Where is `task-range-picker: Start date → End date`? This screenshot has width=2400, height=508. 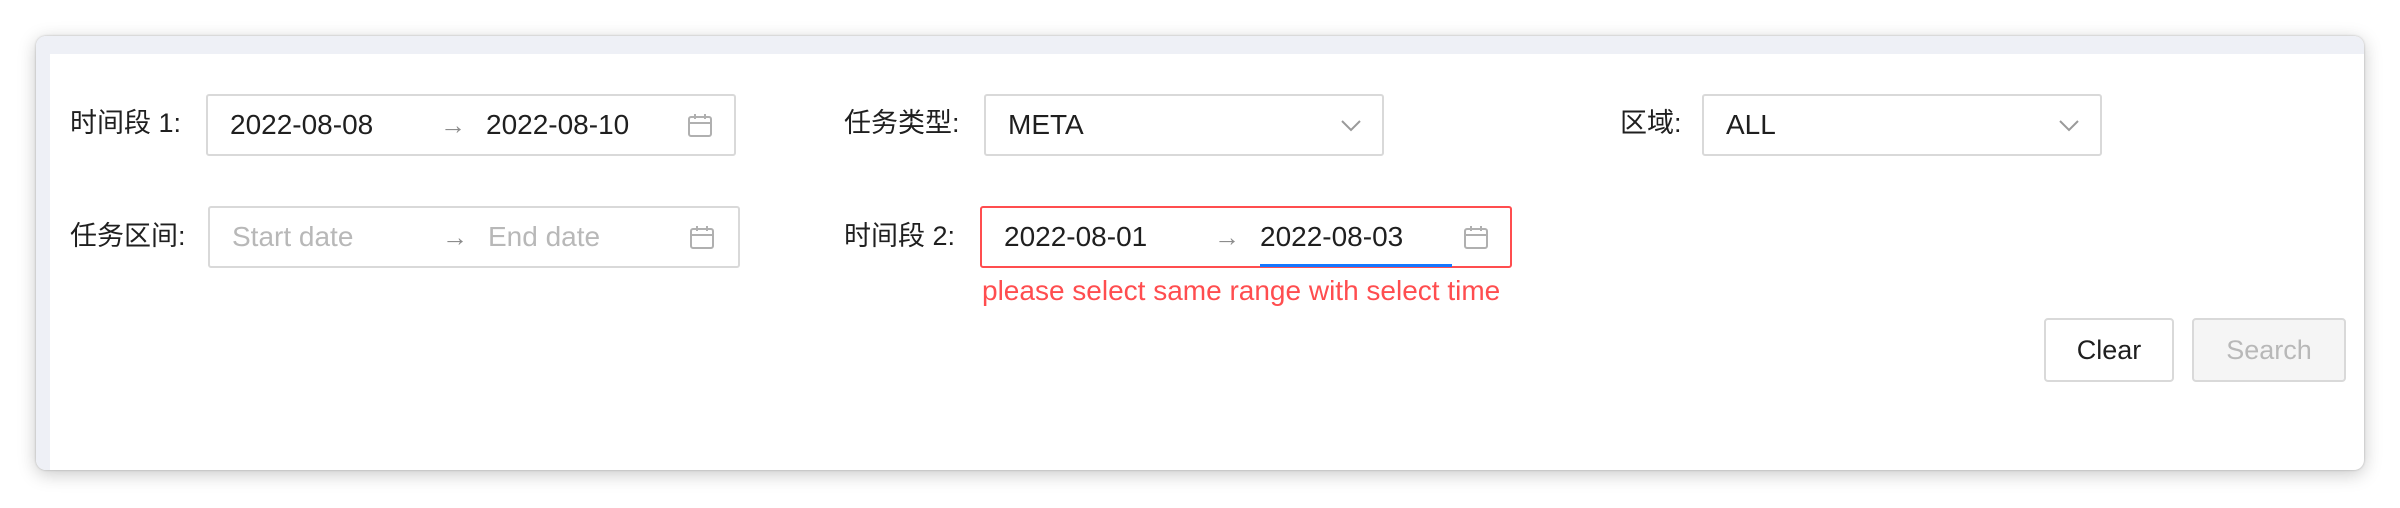
task-range-picker: Start date → End date is located at coordinates (474, 237).